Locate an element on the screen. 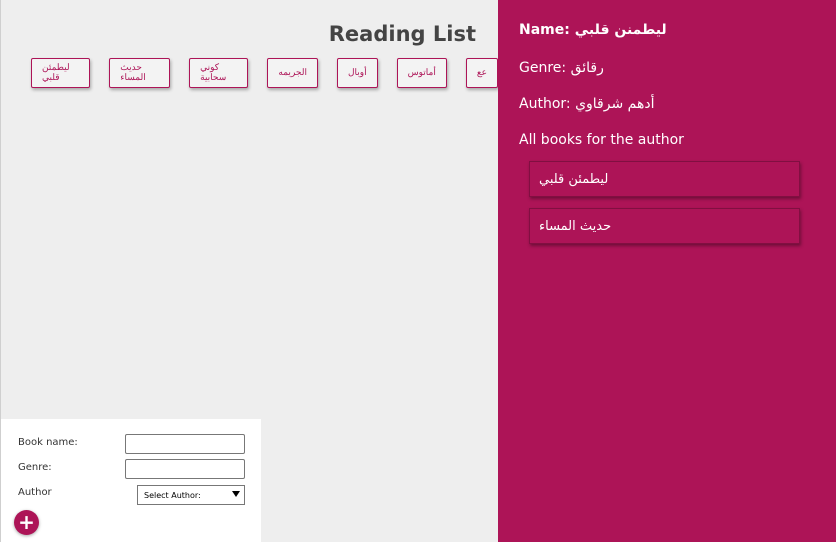 The image size is (836, 542). genre-label: Genre: is located at coordinates (35, 467).